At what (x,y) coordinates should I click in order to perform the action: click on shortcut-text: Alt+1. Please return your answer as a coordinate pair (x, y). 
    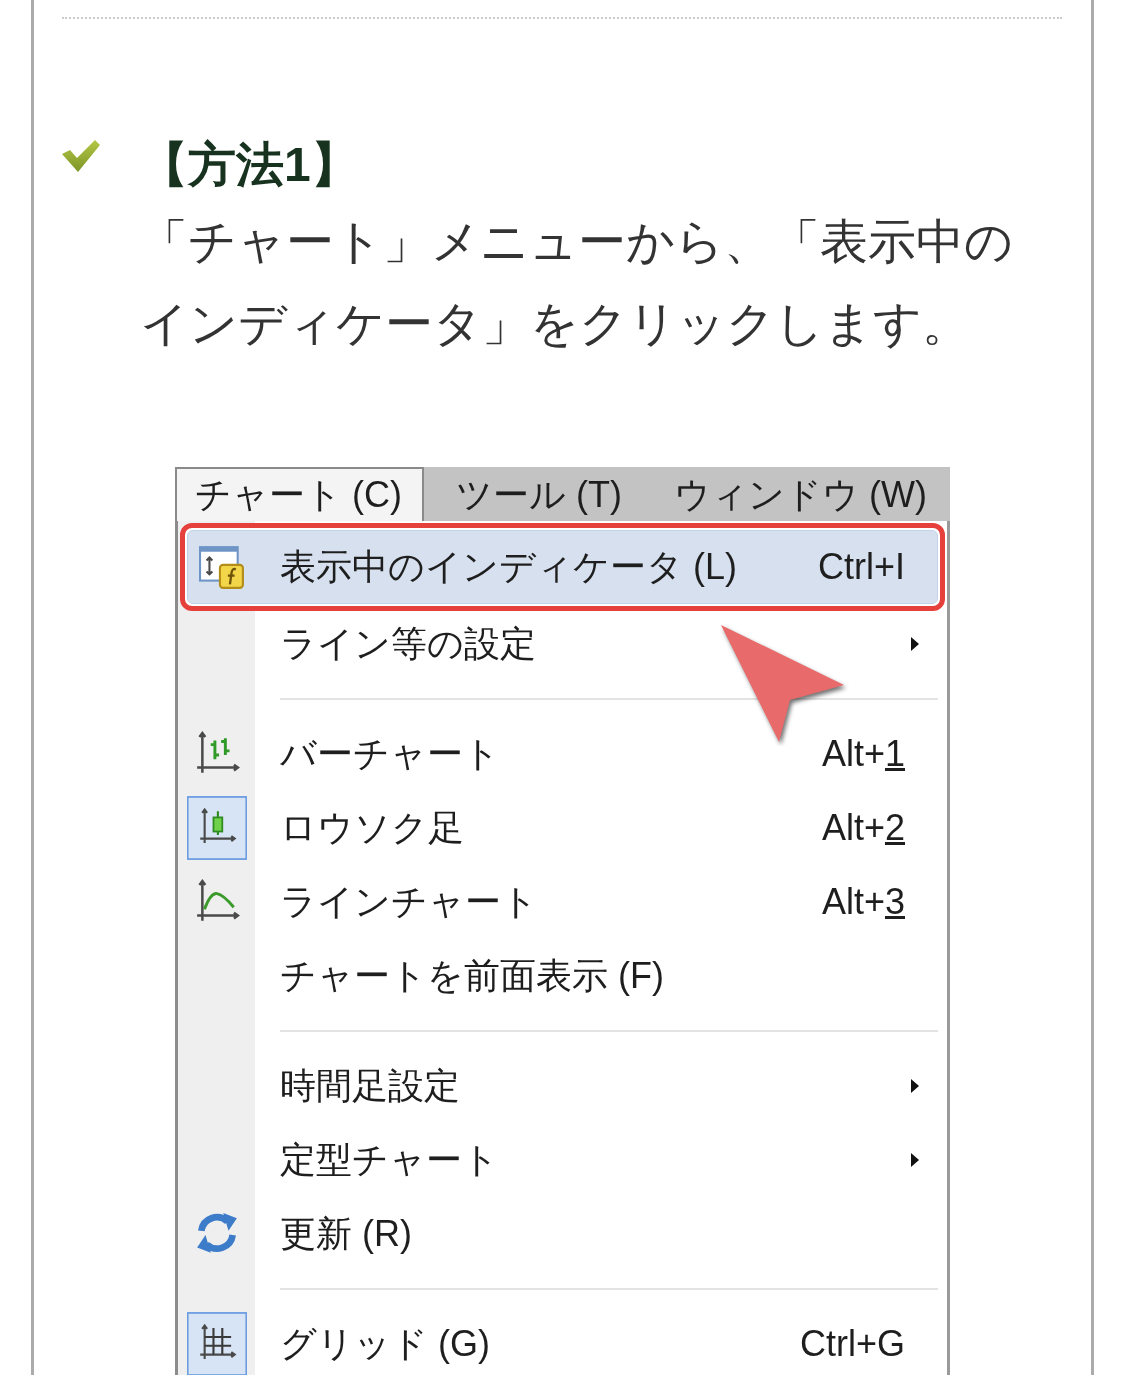
    Looking at the image, I should click on (863, 754).